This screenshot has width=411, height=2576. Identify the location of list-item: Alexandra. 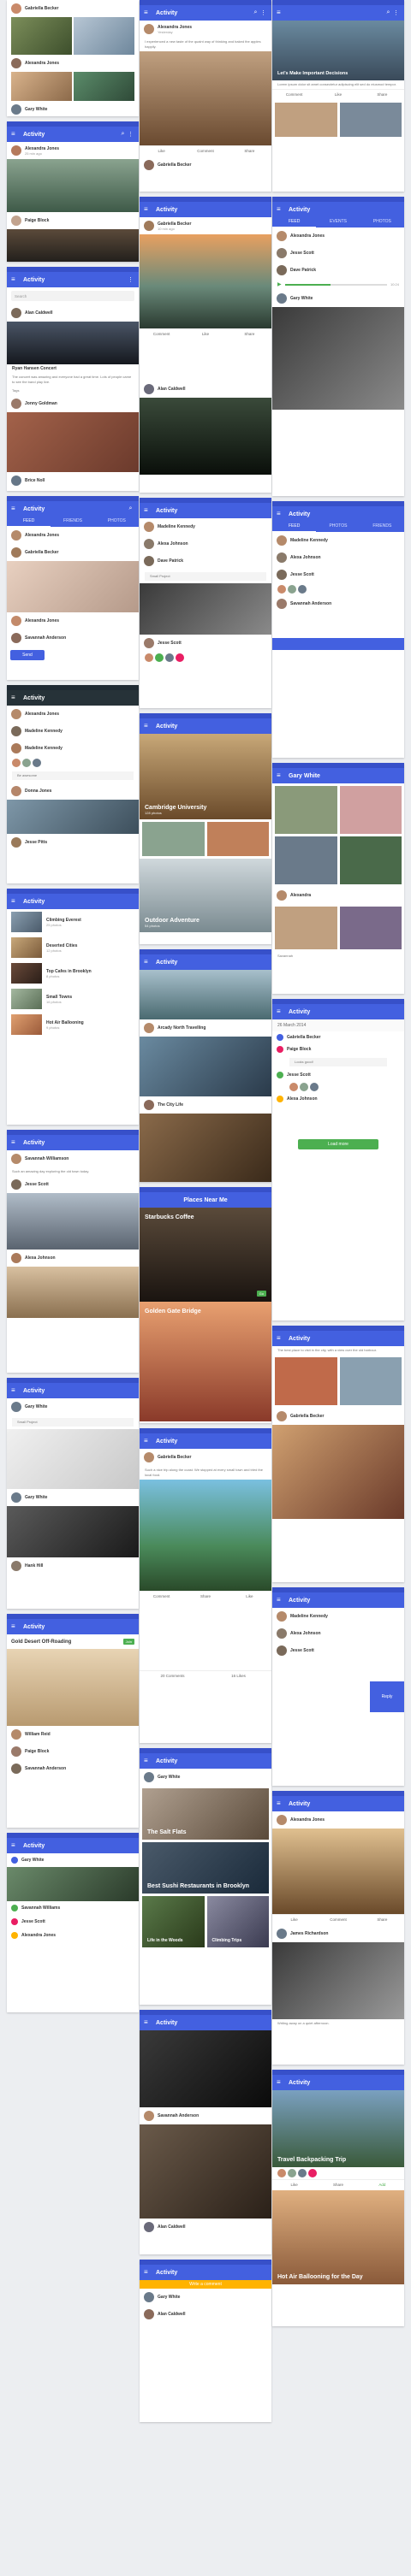
(338, 895).